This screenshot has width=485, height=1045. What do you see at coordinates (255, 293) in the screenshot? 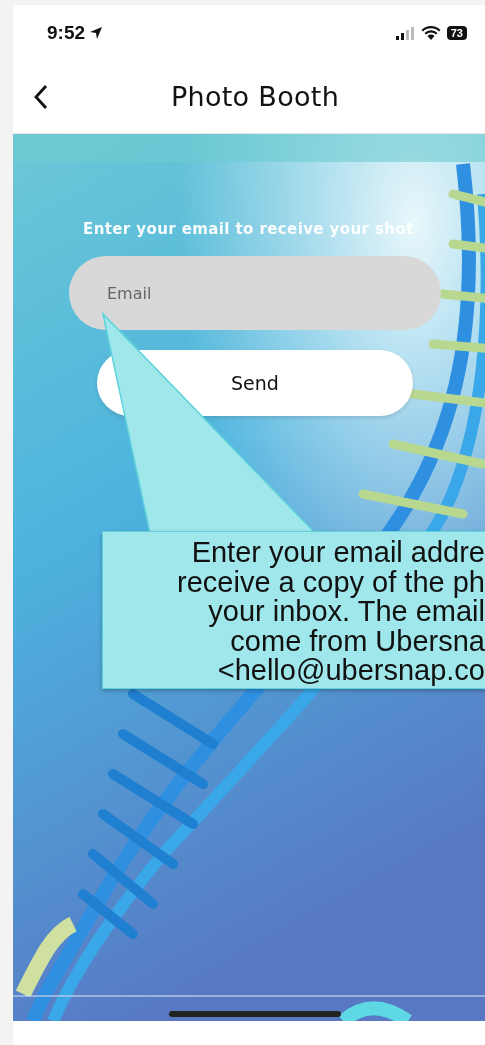
I see `email-field: Email` at bounding box center [255, 293].